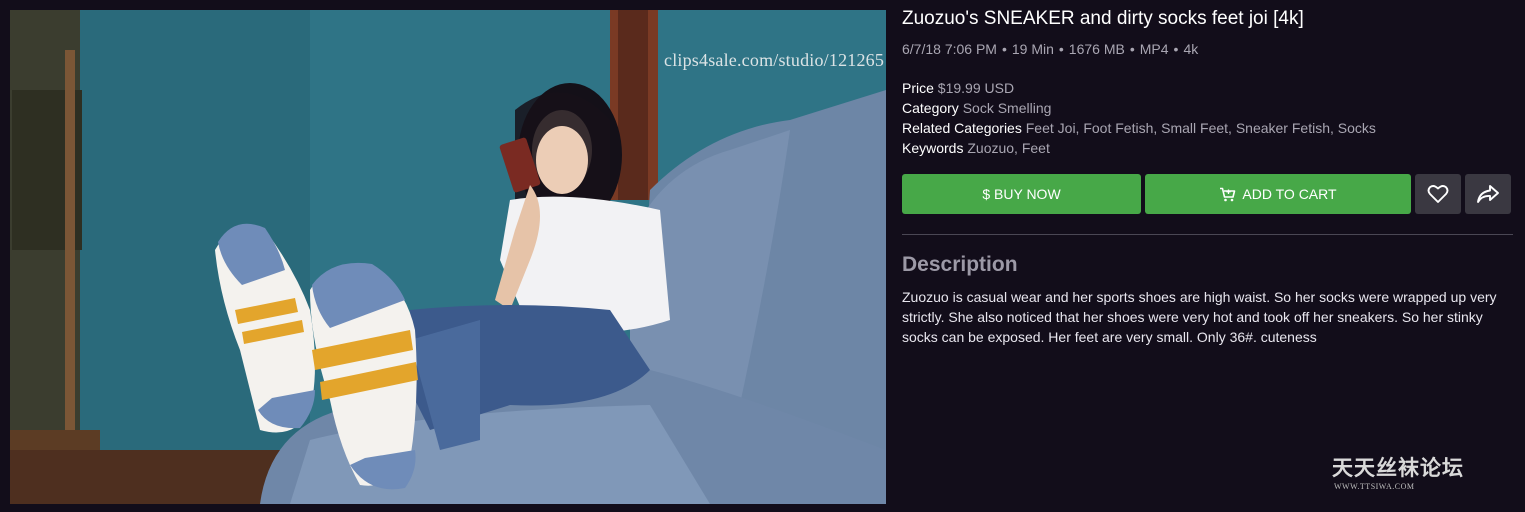 This screenshot has width=1525, height=512. Describe the element at coordinates (1208, 88) in the screenshot. I see `price-row: Price $19.99 USD` at that location.